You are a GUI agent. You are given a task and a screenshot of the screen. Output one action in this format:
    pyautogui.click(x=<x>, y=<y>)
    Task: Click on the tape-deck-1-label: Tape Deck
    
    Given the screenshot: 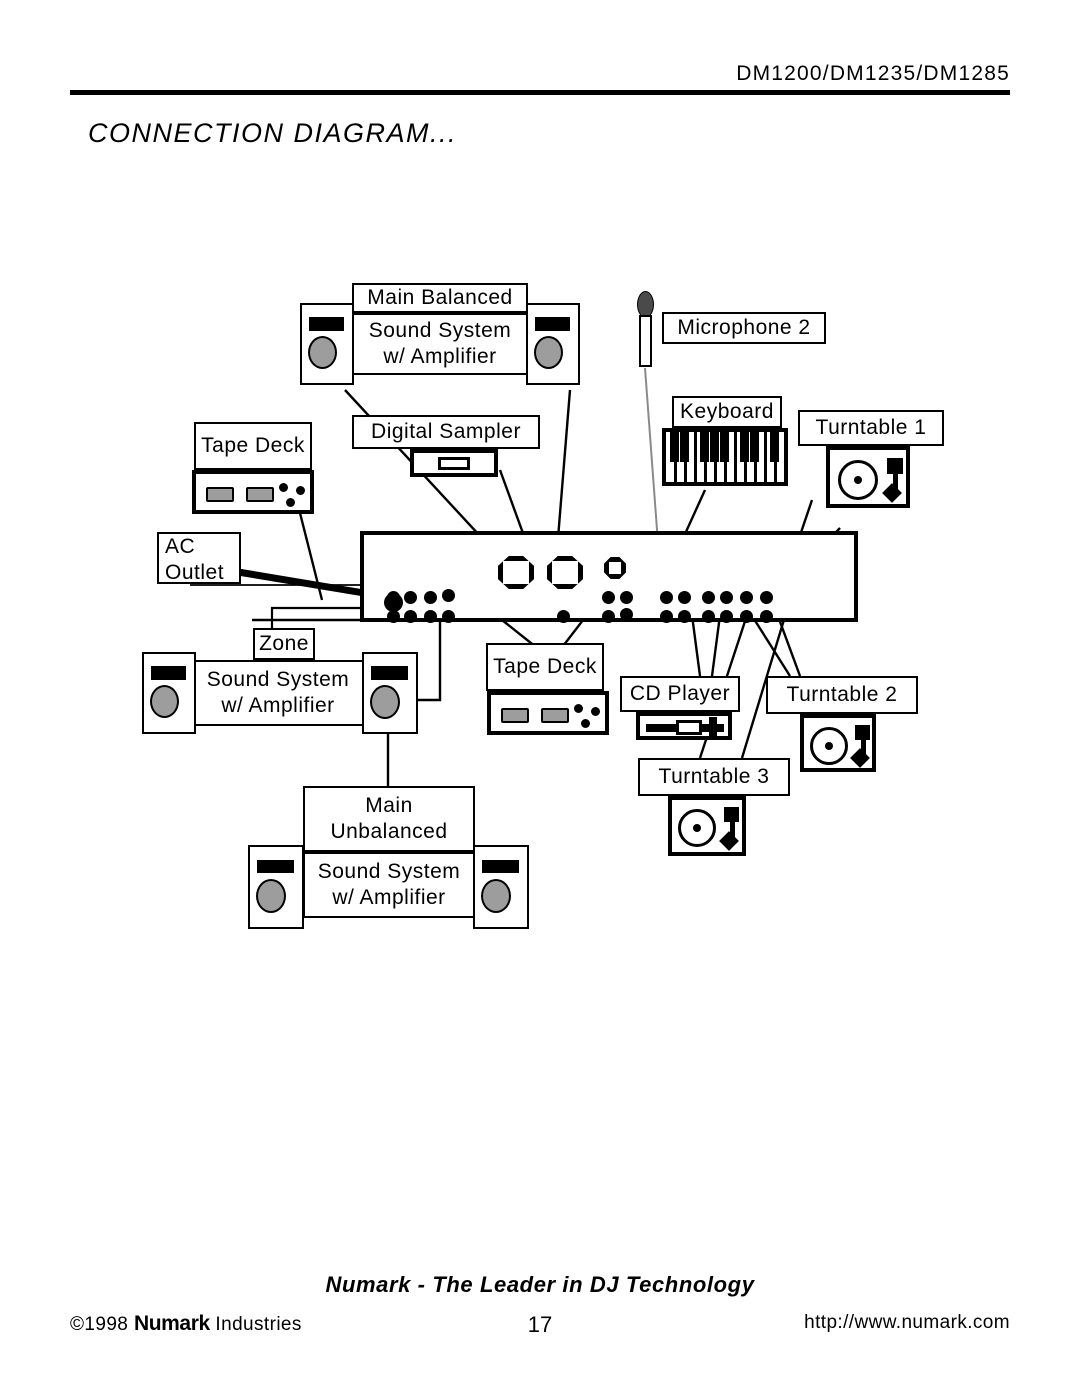 What is the action you would take?
    pyautogui.click(x=253, y=446)
    